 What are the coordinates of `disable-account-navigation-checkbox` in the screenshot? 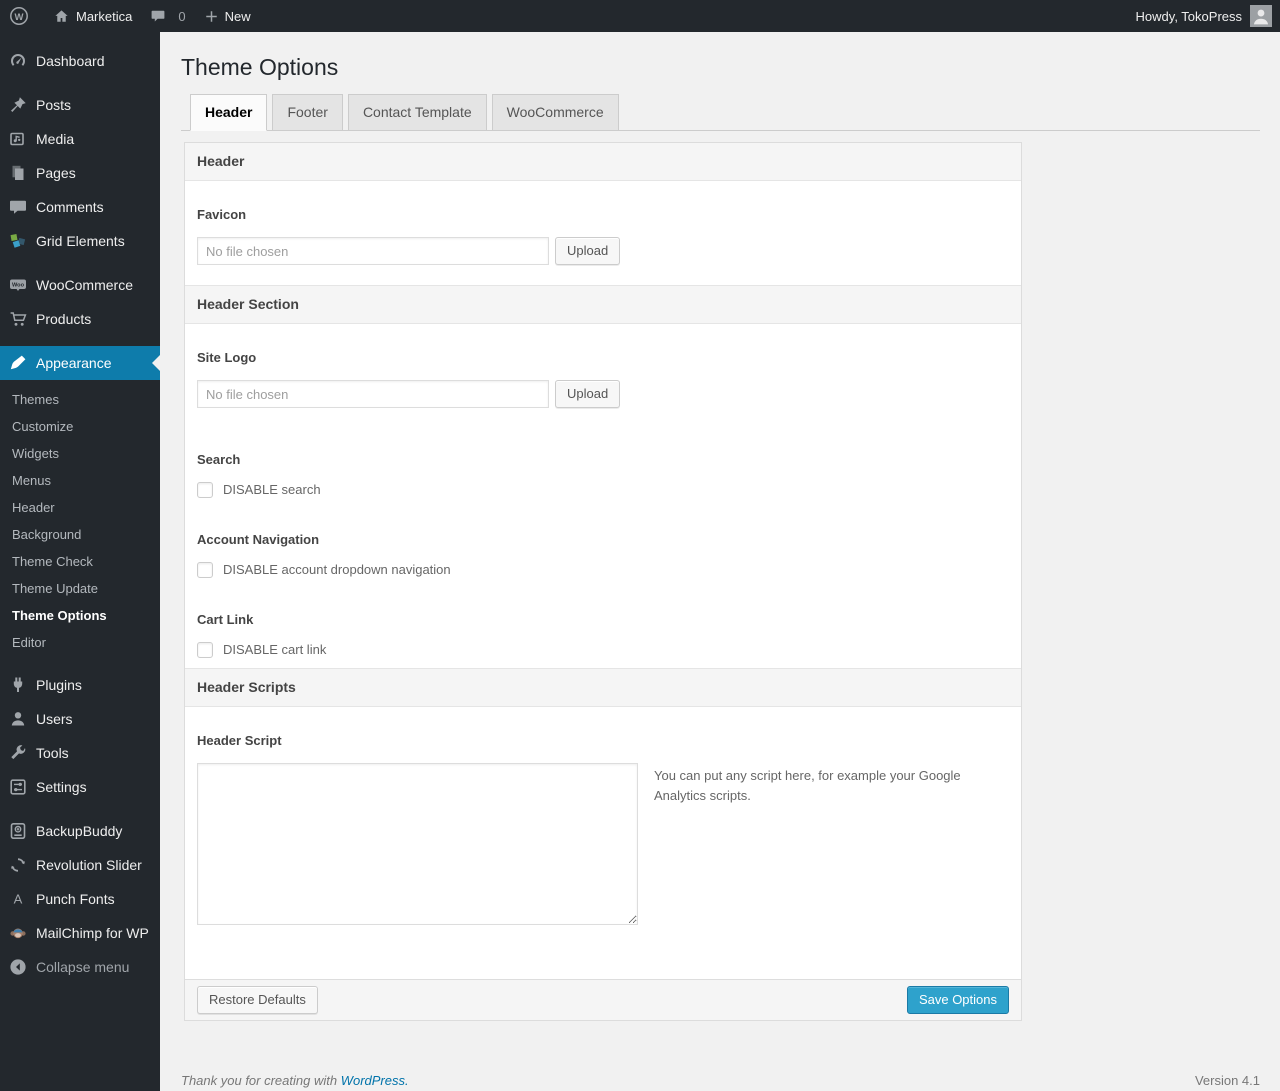 It's located at (205, 570).